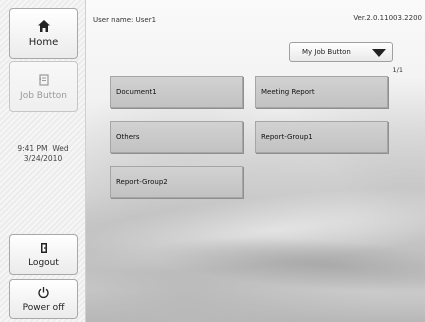  I want to click on job-button-label: Others, so click(128, 137).